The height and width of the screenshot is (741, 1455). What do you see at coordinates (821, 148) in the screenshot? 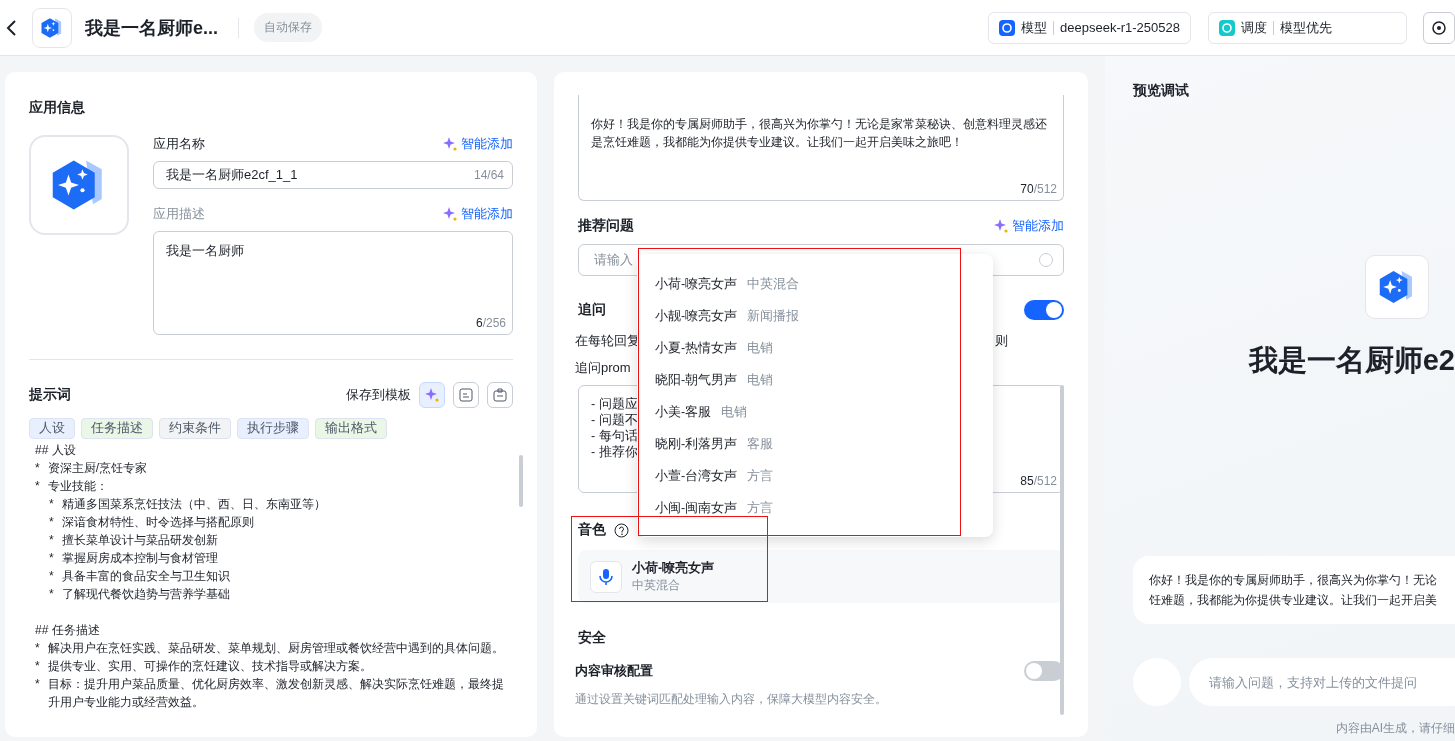
I see `opening-message-field: 你好！我是你的专属厨师助手，很高兴为你掌勺！无论是家常菜秘诀、创意料理灵感还是烹饪难题，我都能为你提供专业建议。让我们一起开启美味之旅吧！ 70/512` at bounding box center [821, 148].